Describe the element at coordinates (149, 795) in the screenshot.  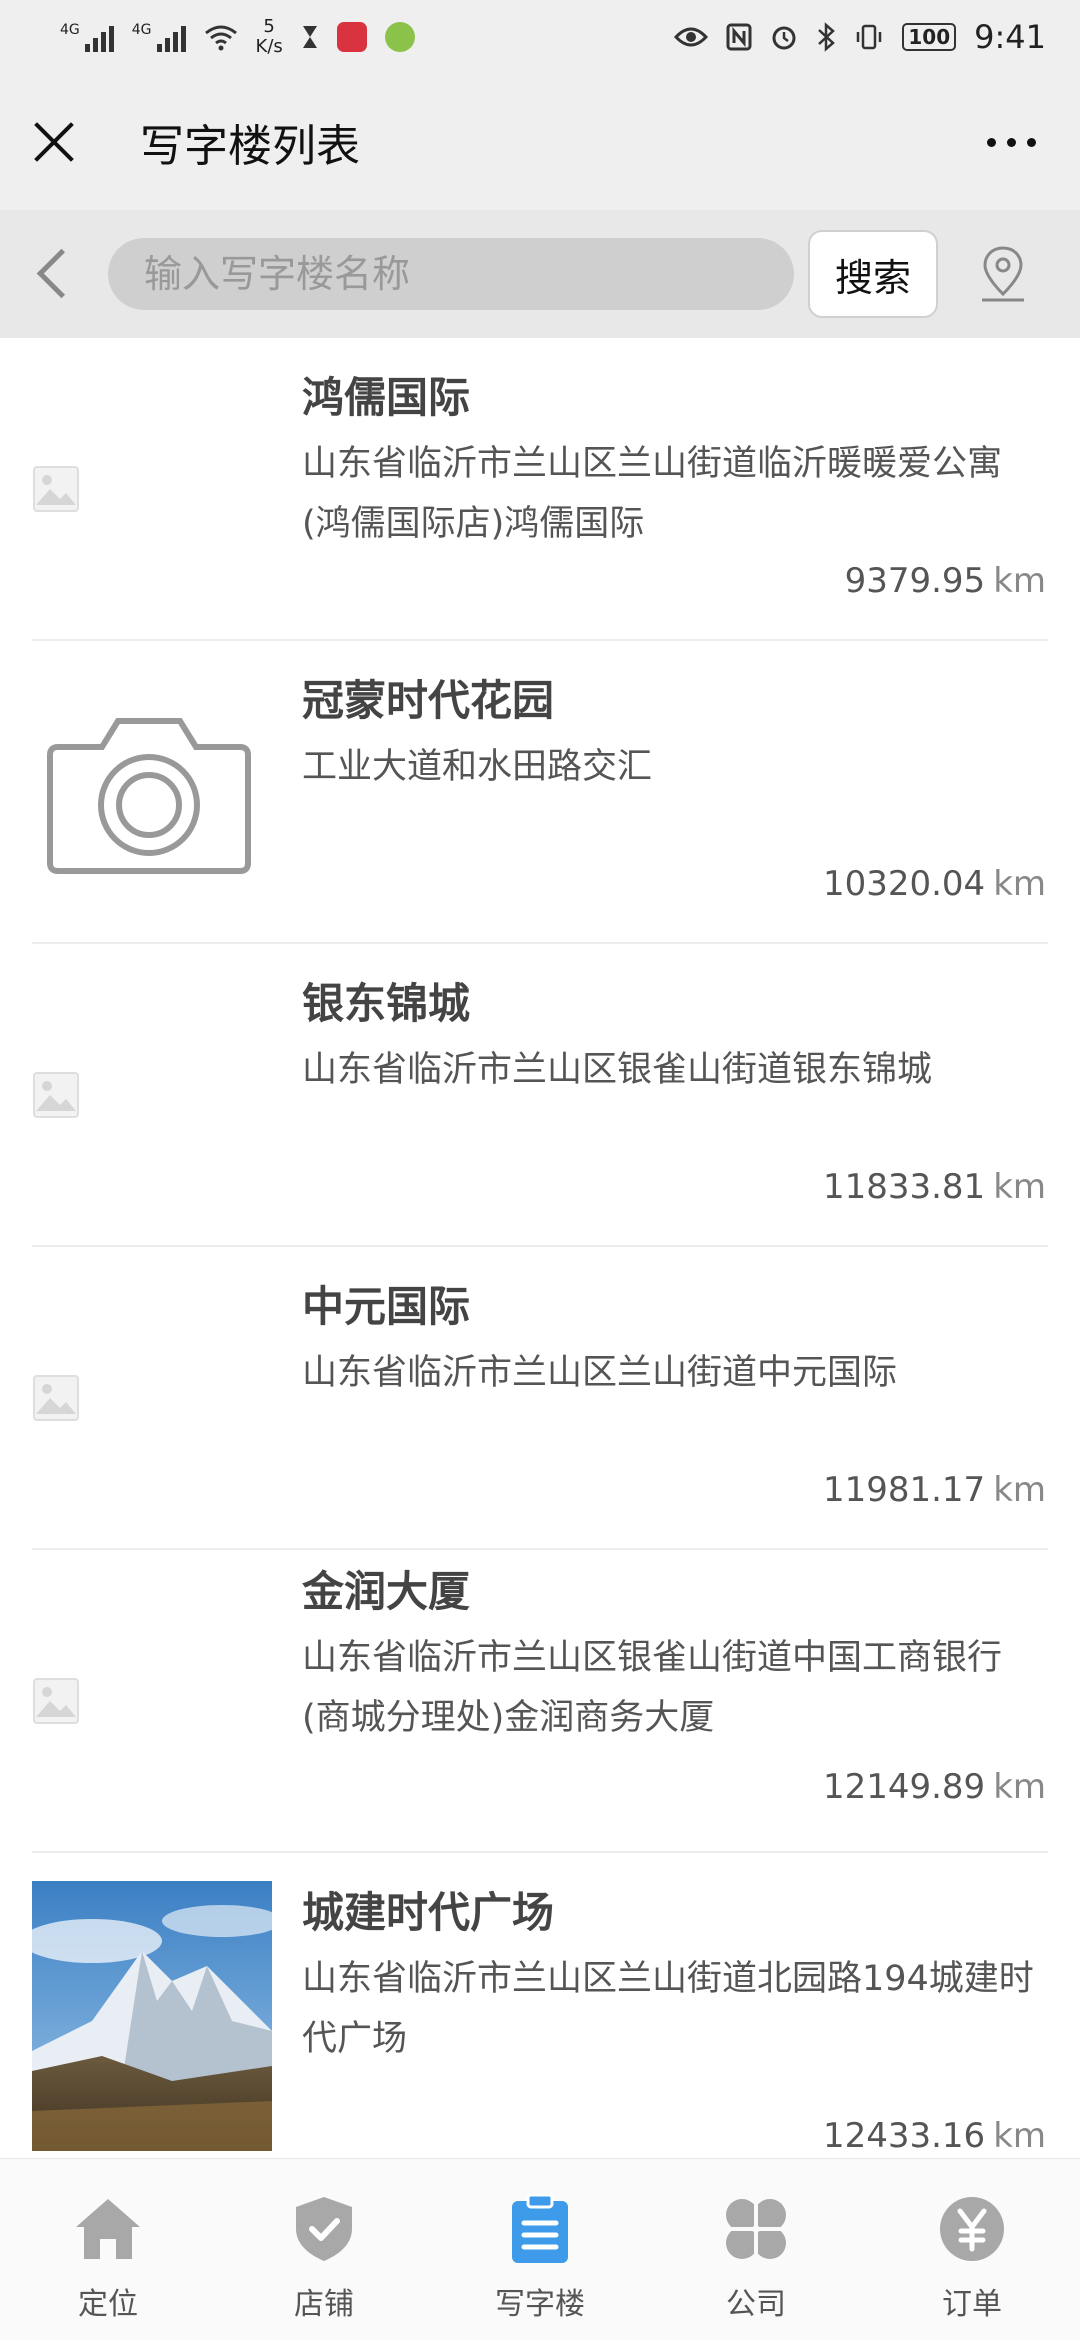
I see `camera-placeholder-icon` at that location.